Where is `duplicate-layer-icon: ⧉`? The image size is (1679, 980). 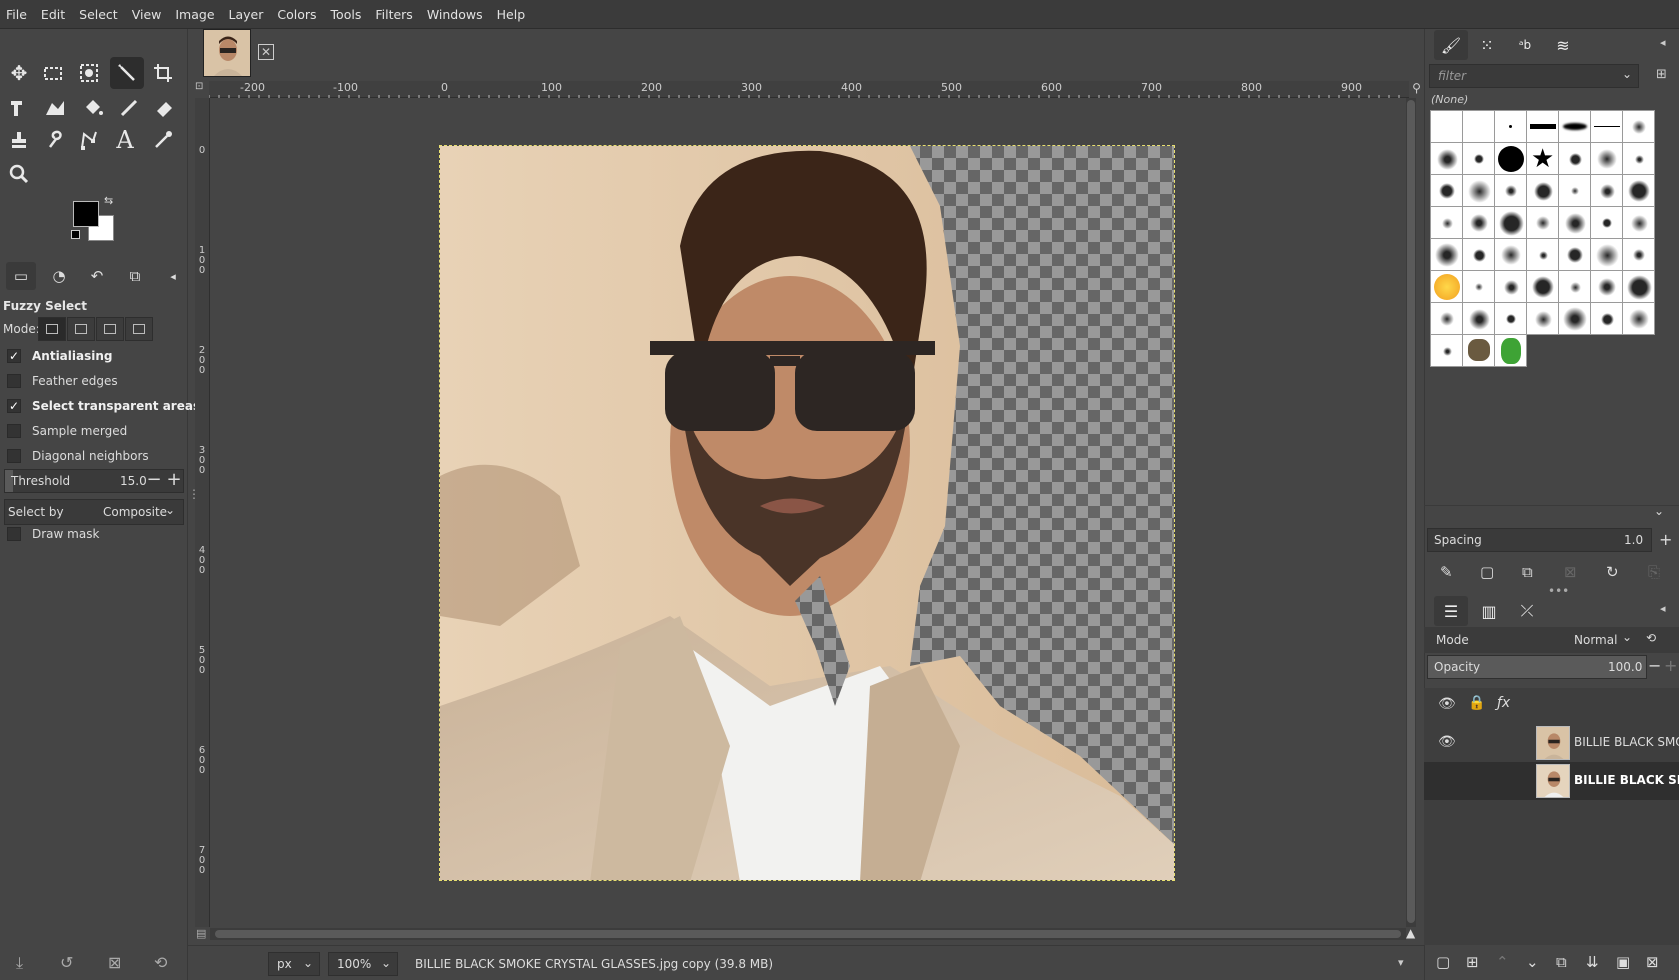 duplicate-layer-icon: ⧉ is located at coordinates (1561, 962).